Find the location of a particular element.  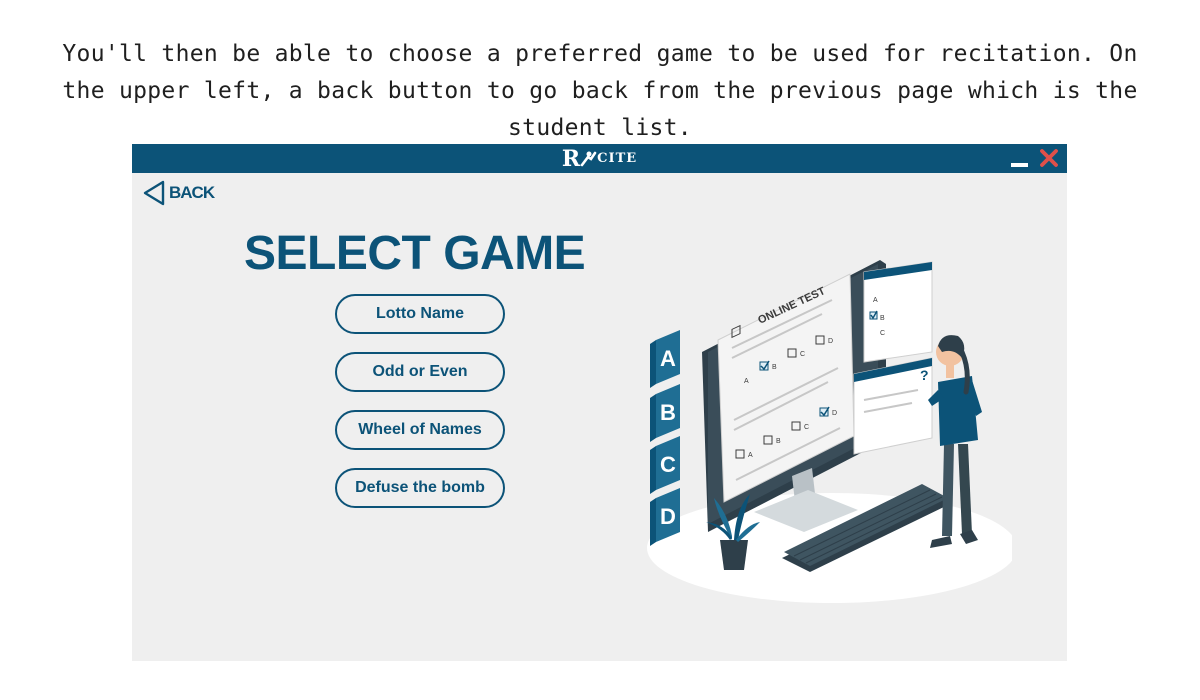

logo-letter: R is located at coordinates (570, 158).